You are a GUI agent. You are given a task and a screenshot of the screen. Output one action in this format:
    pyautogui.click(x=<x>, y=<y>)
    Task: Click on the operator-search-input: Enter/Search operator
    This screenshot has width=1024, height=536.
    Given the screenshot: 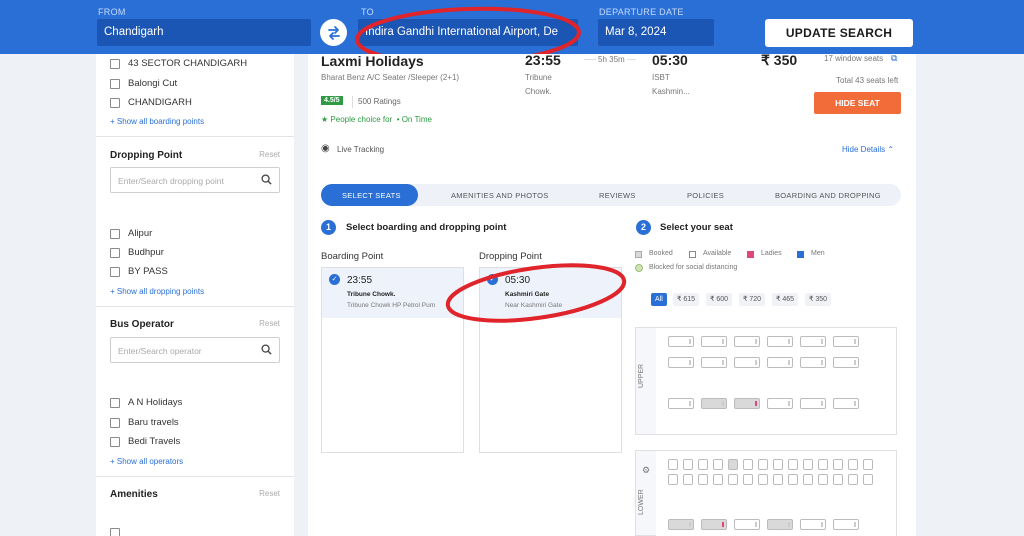 What is the action you would take?
    pyautogui.click(x=195, y=350)
    